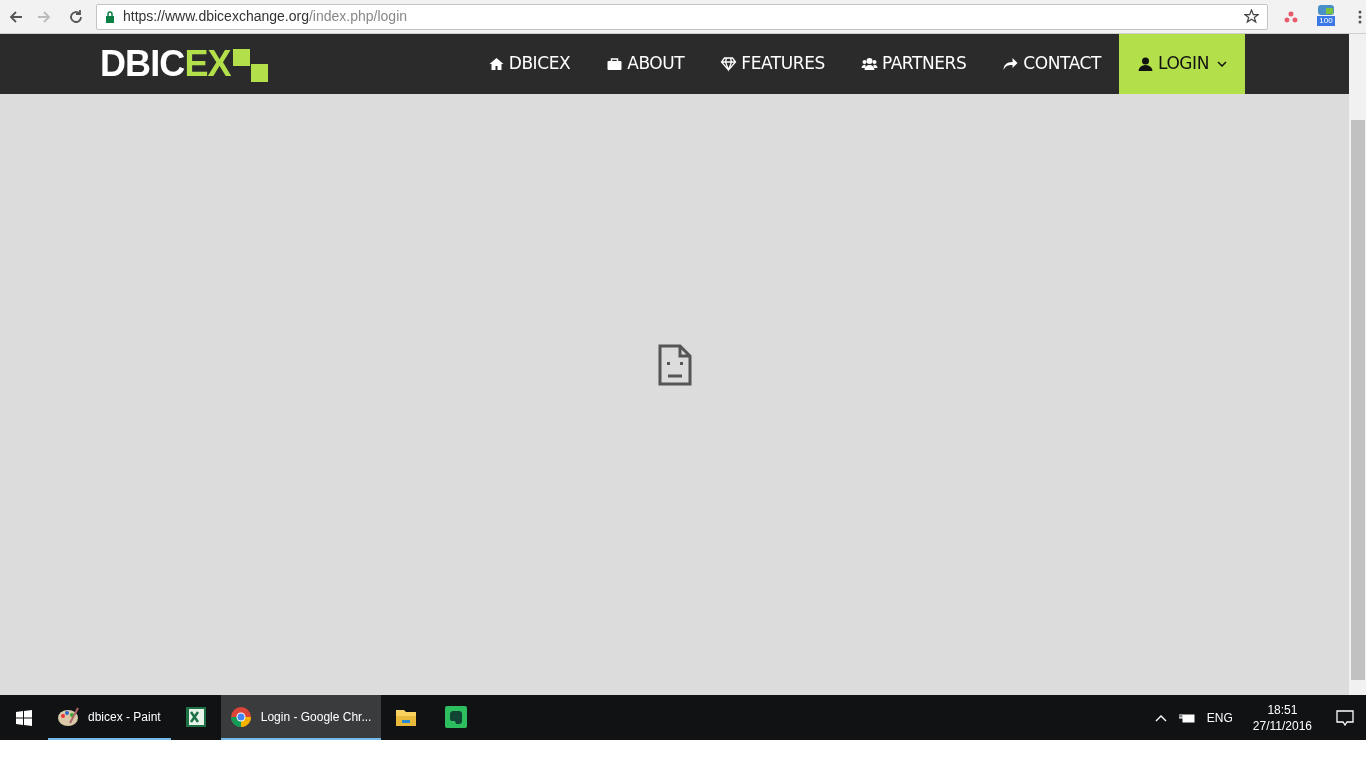 Image resolution: width=1366 pixels, height=768 pixels. Describe the element at coordinates (207, 64) in the screenshot. I see `logo-text-accent: EX` at that location.